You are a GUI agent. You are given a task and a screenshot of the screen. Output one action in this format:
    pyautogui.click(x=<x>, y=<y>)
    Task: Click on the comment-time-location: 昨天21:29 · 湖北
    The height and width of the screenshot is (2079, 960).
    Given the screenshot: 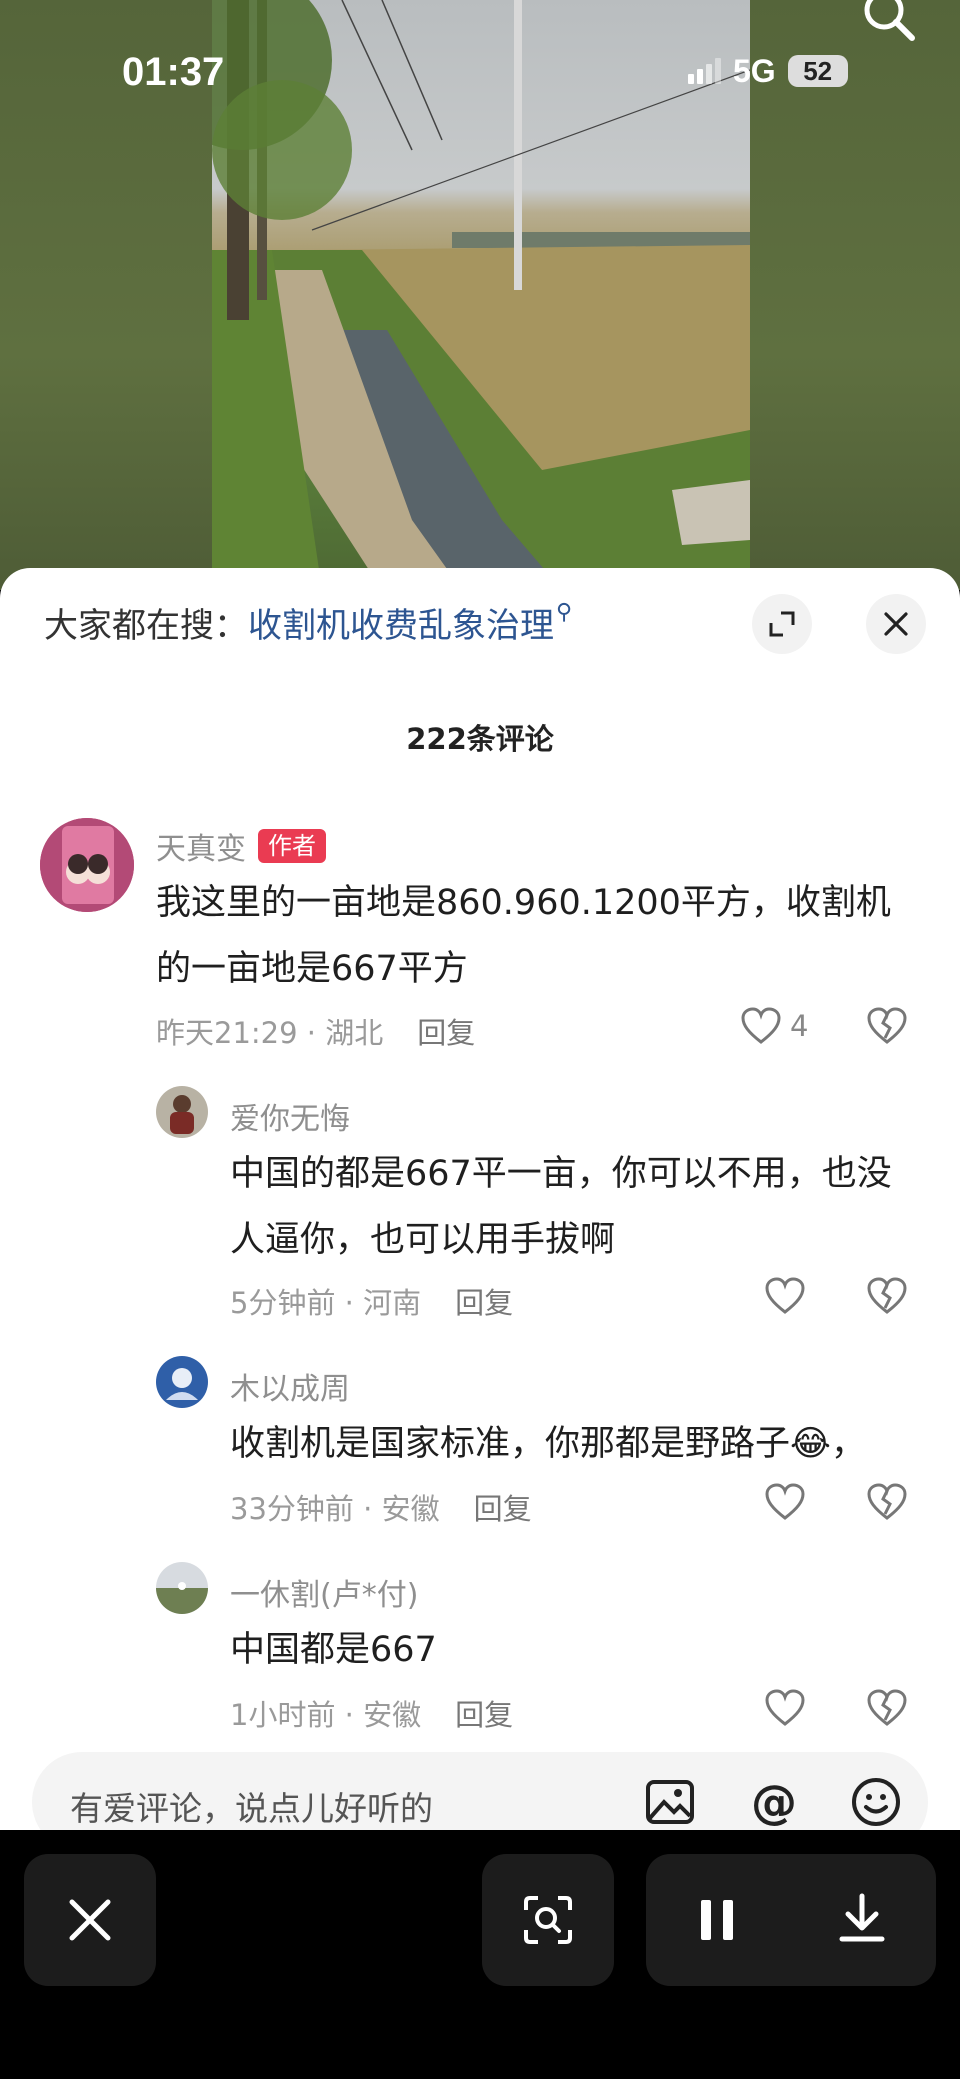 What is the action you would take?
    pyautogui.click(x=270, y=1033)
    